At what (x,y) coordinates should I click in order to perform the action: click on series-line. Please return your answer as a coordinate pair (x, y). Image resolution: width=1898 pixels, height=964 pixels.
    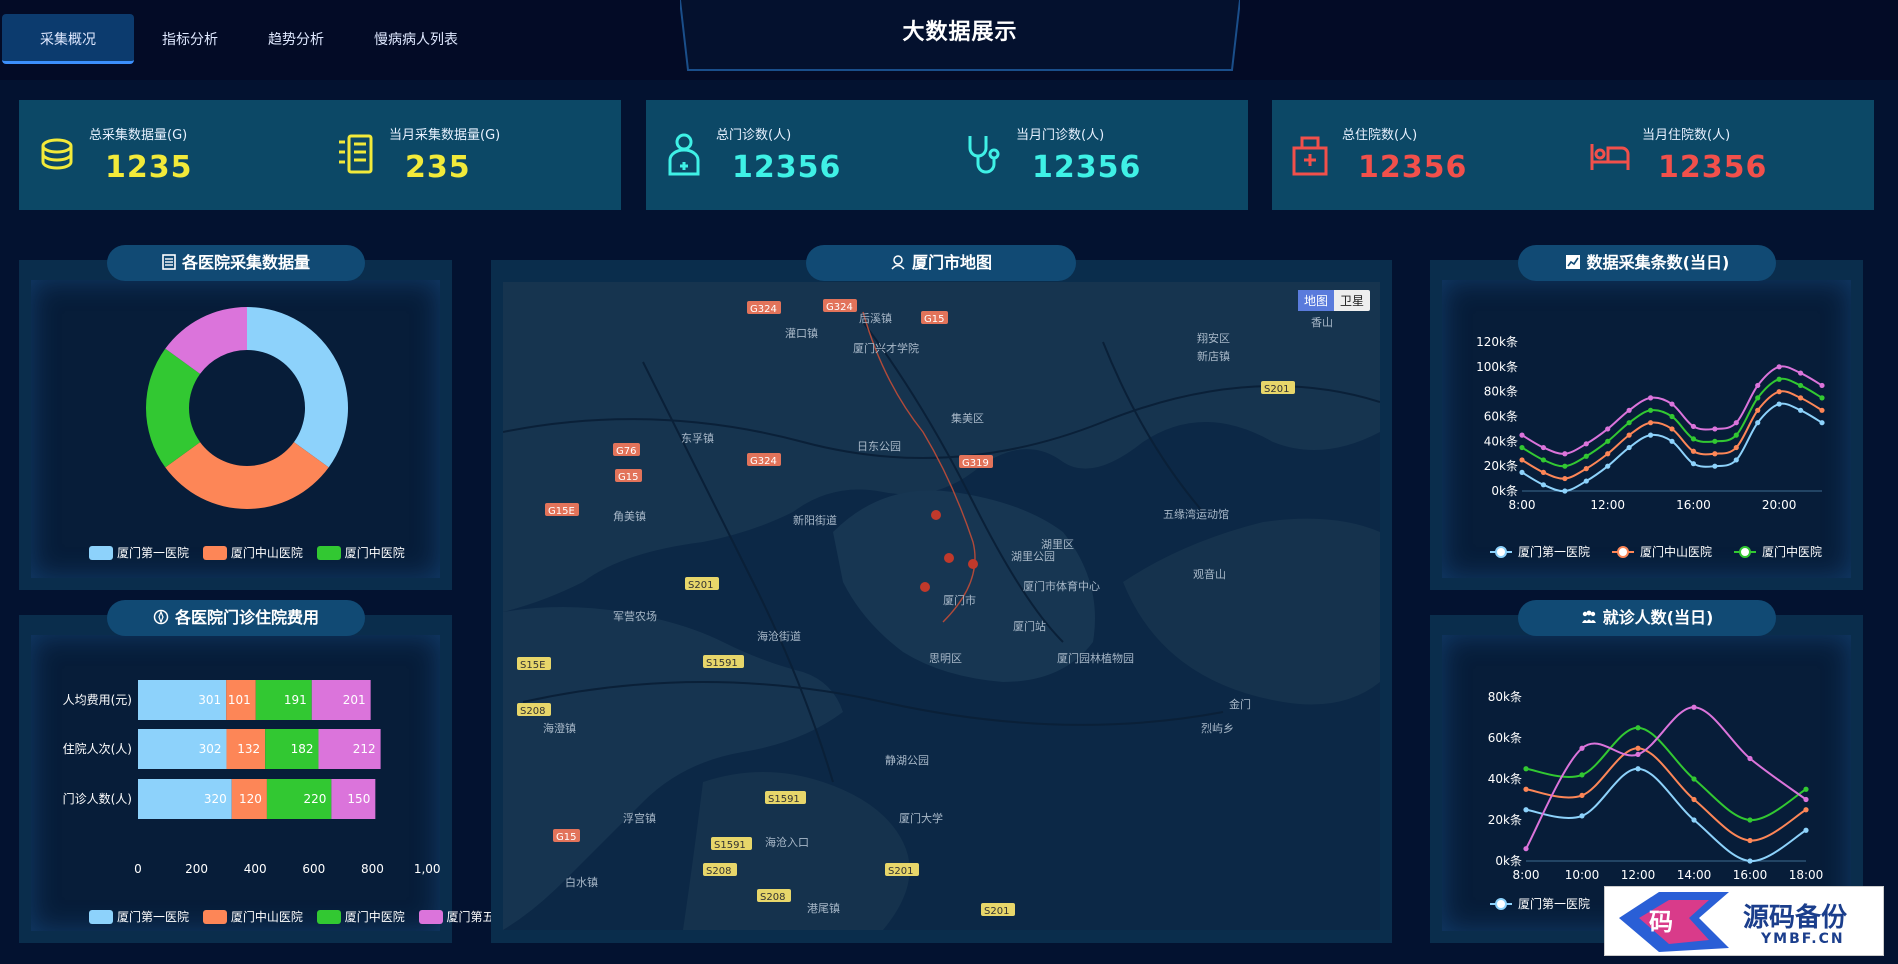
    Looking at the image, I should click on (1666, 794).